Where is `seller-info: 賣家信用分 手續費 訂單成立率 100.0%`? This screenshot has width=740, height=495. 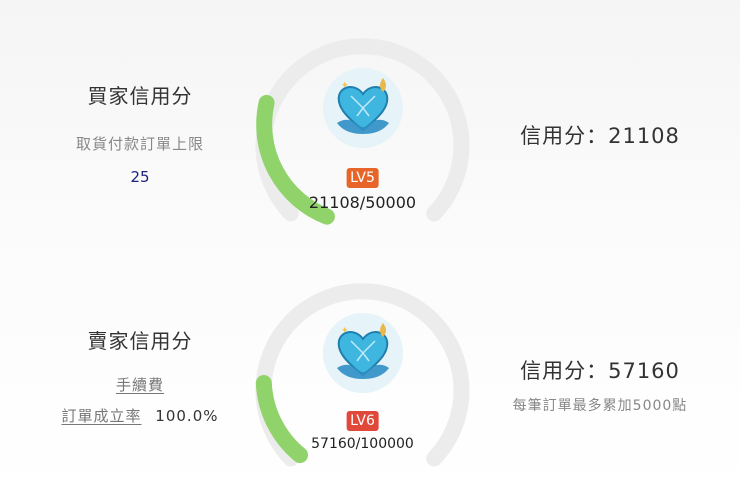
seller-info: 賣家信用分 手續費 訂單成立率 100.0% is located at coordinates (140, 375).